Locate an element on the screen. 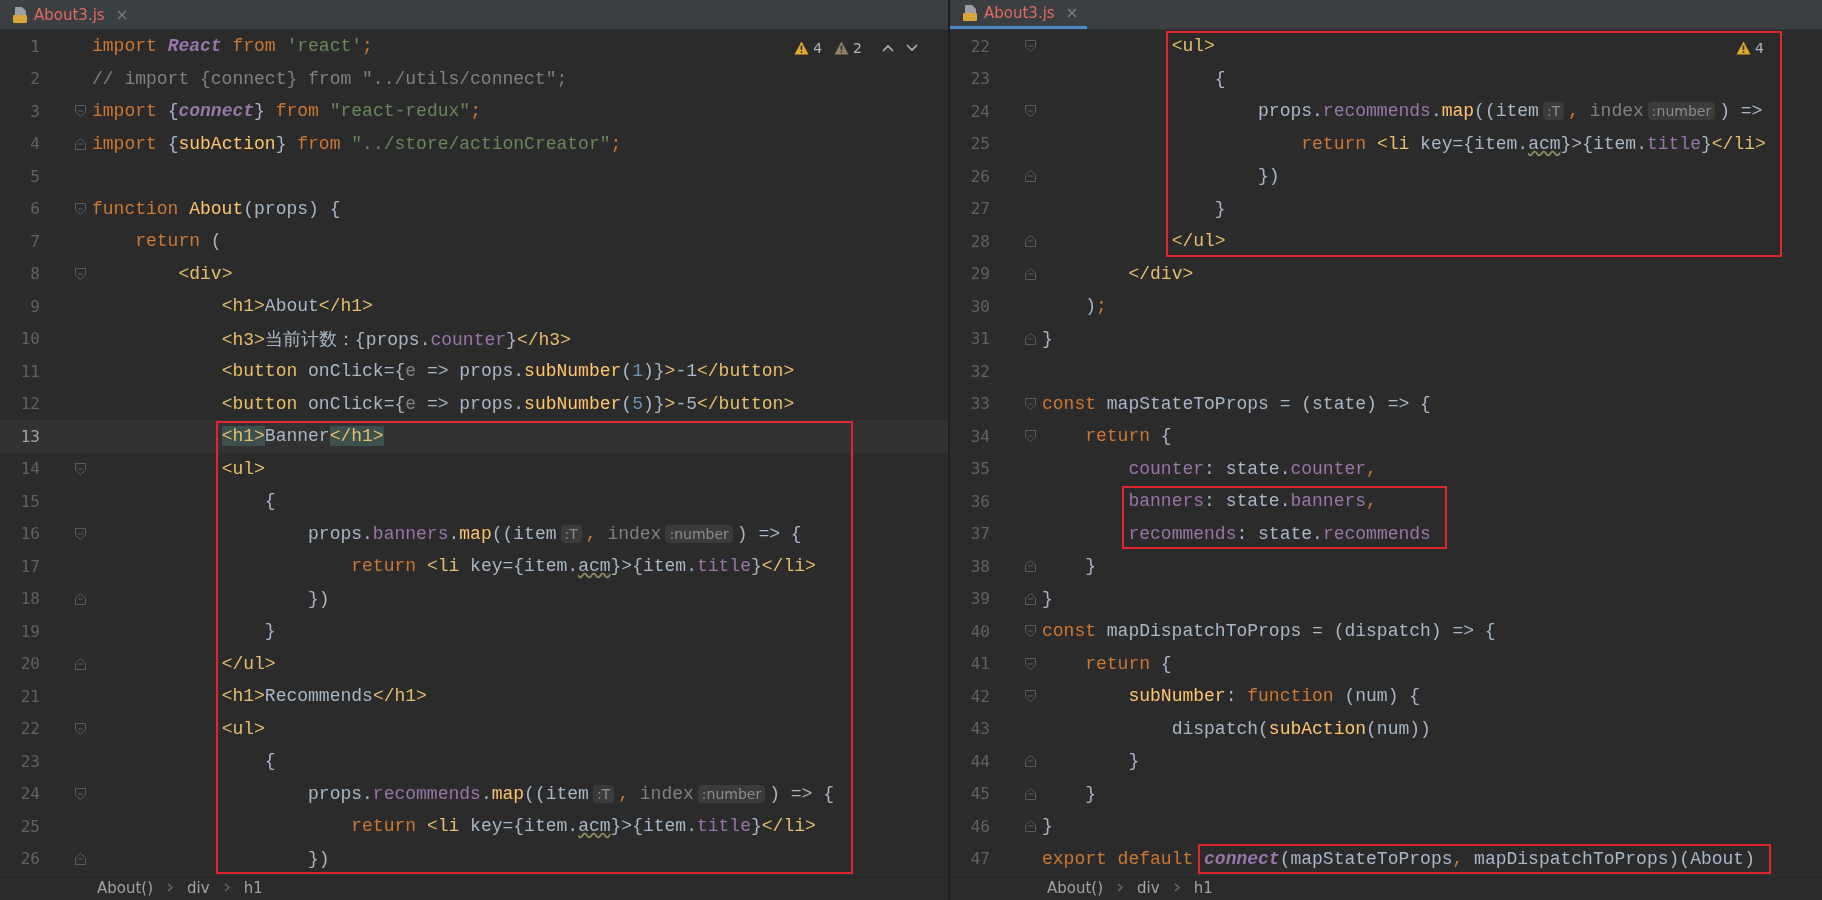 Image resolution: width=1822 pixels, height=900 pixels. line-number: 36 is located at coordinates (979, 501).